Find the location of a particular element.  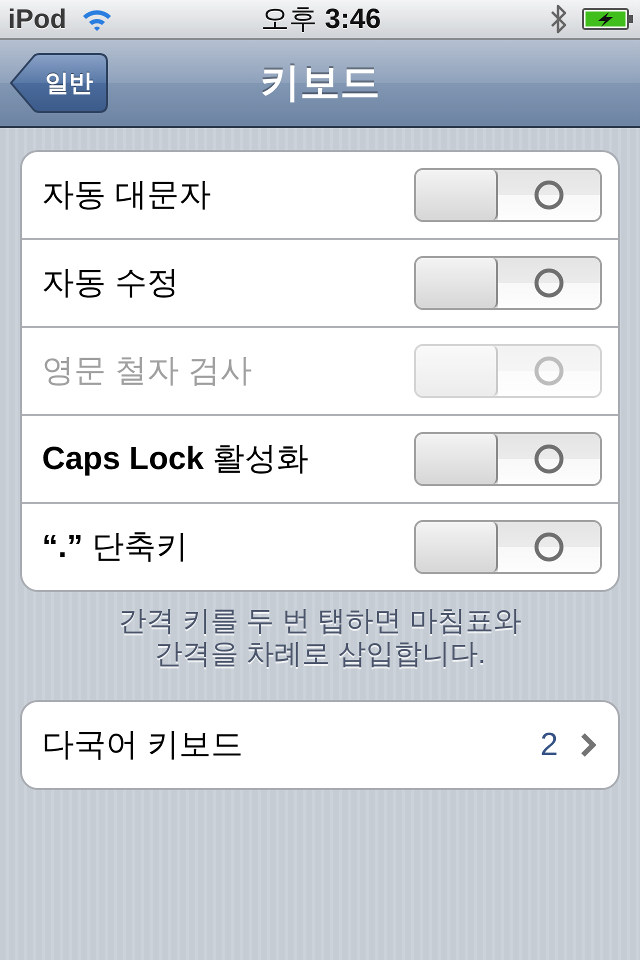

setting-label: Caps Lock 활성화 is located at coordinates (175, 459).